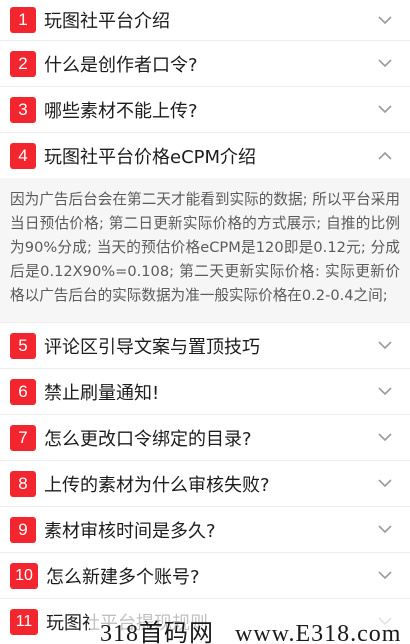 The image size is (410, 644). Describe the element at coordinates (23, 345) in the screenshot. I see `number-badge: 5` at that location.